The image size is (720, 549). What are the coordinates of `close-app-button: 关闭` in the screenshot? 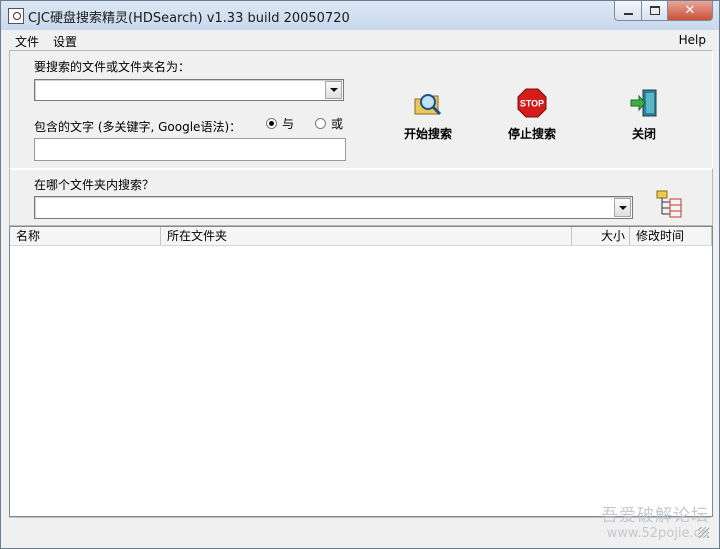 It's located at (644, 117).